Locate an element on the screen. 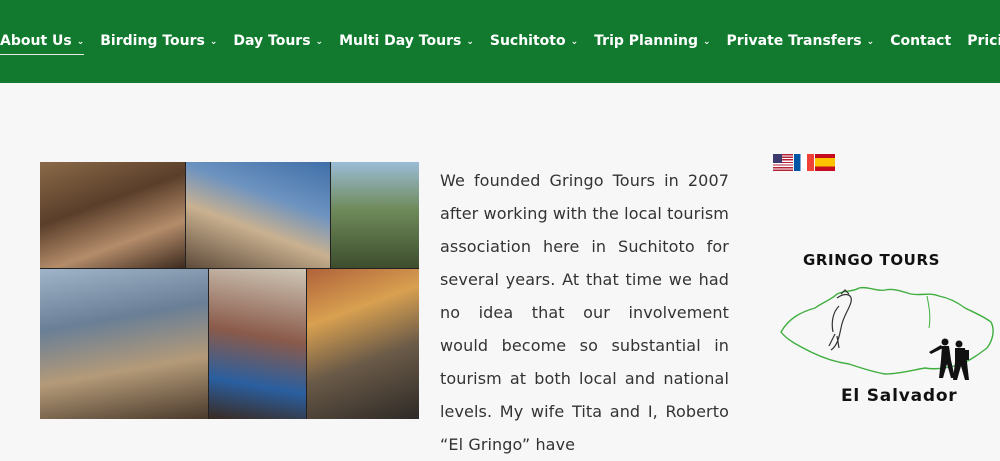  nav-pricing: Pricing is located at coordinates (983, 41).